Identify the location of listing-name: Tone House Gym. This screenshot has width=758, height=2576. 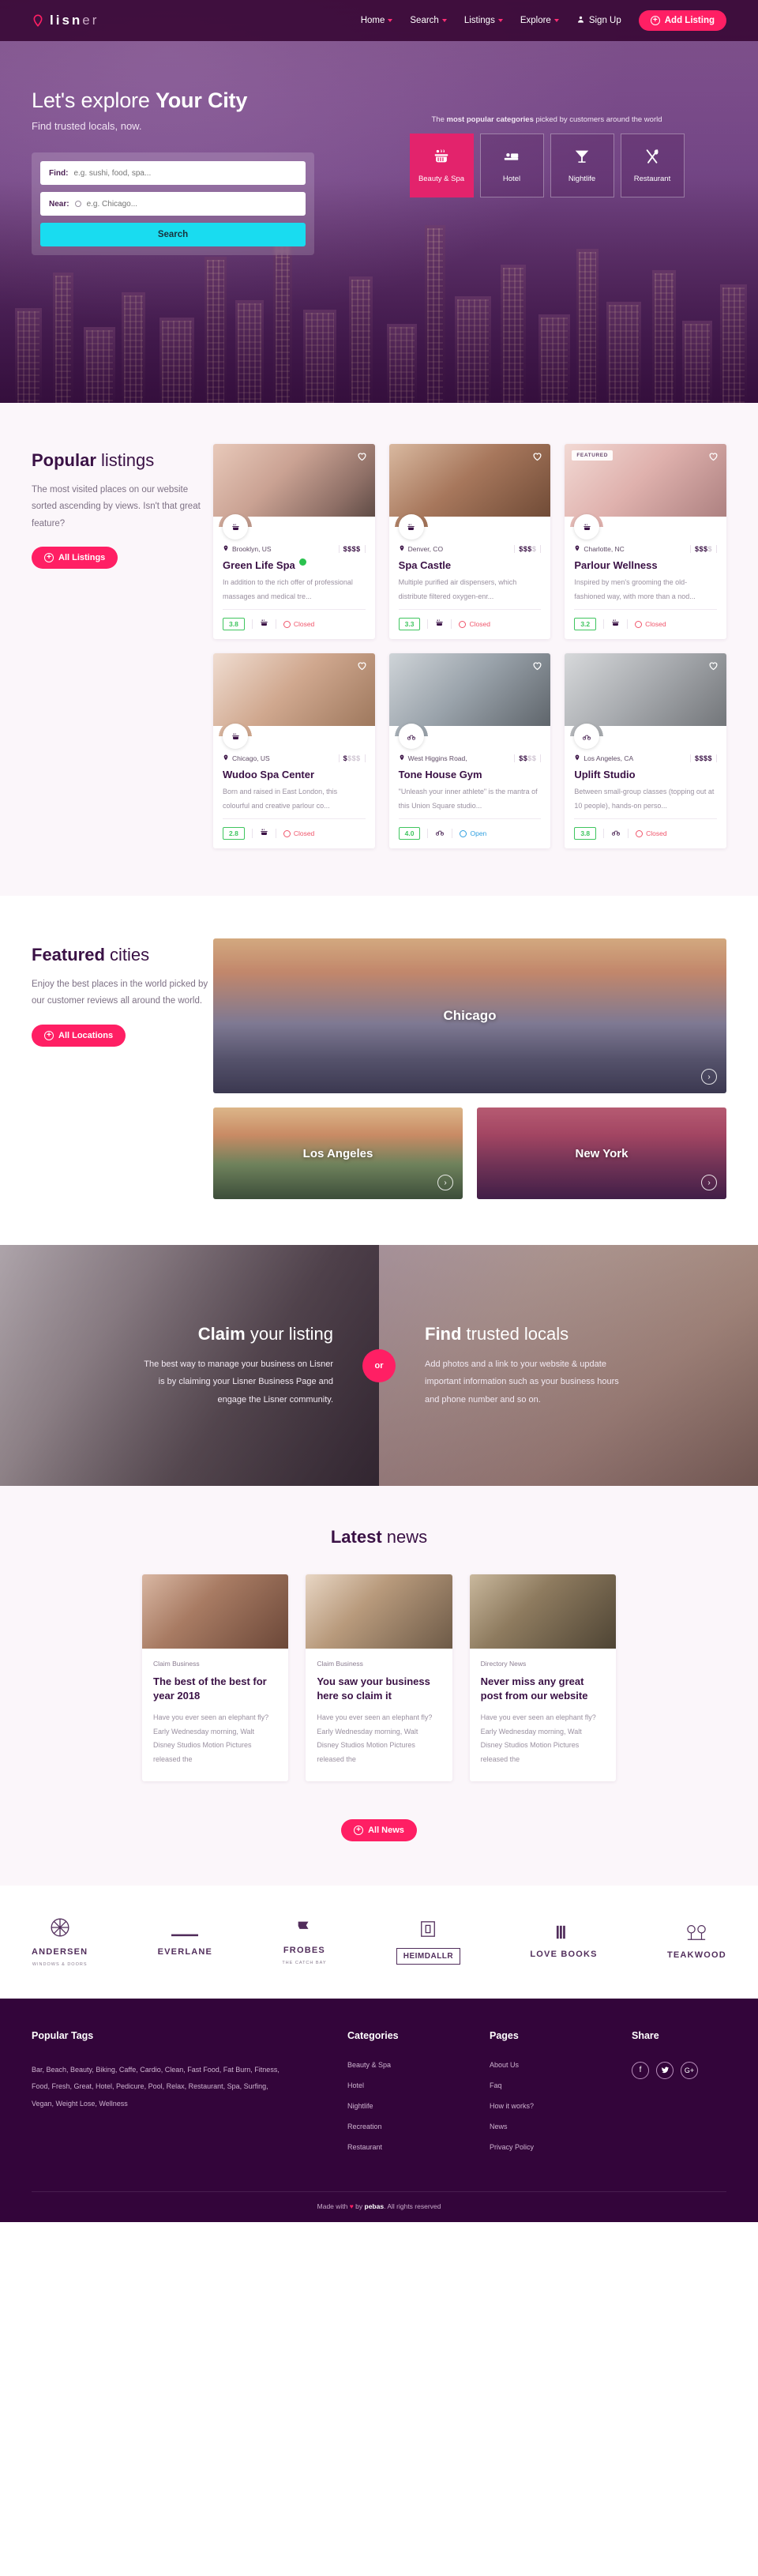
(471, 774).